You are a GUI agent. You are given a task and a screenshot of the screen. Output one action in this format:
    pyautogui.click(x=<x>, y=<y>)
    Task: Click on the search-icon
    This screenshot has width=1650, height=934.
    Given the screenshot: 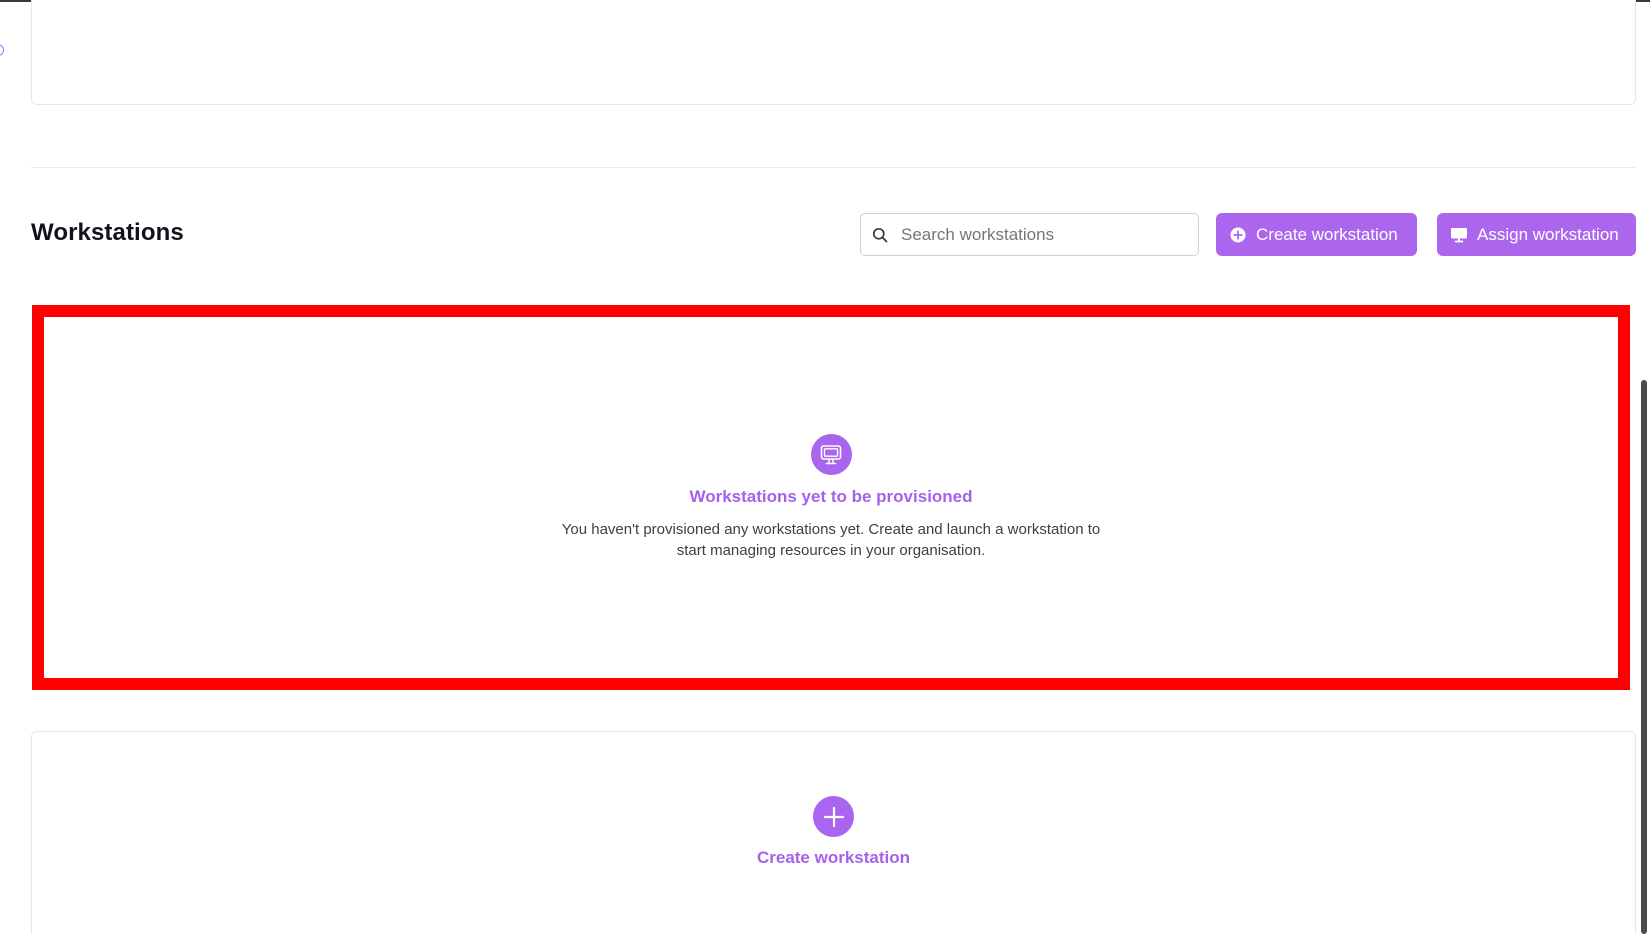 What is the action you would take?
    pyautogui.click(x=880, y=235)
    